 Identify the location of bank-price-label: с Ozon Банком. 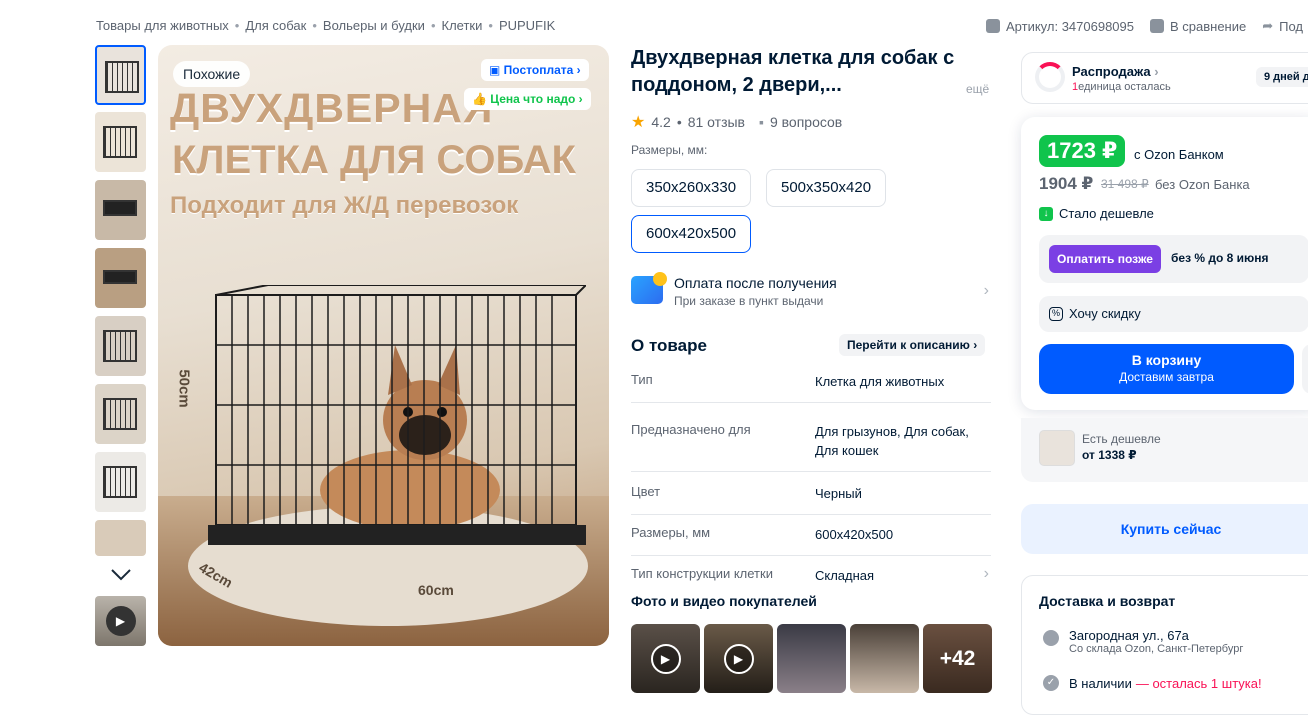
(1179, 154).